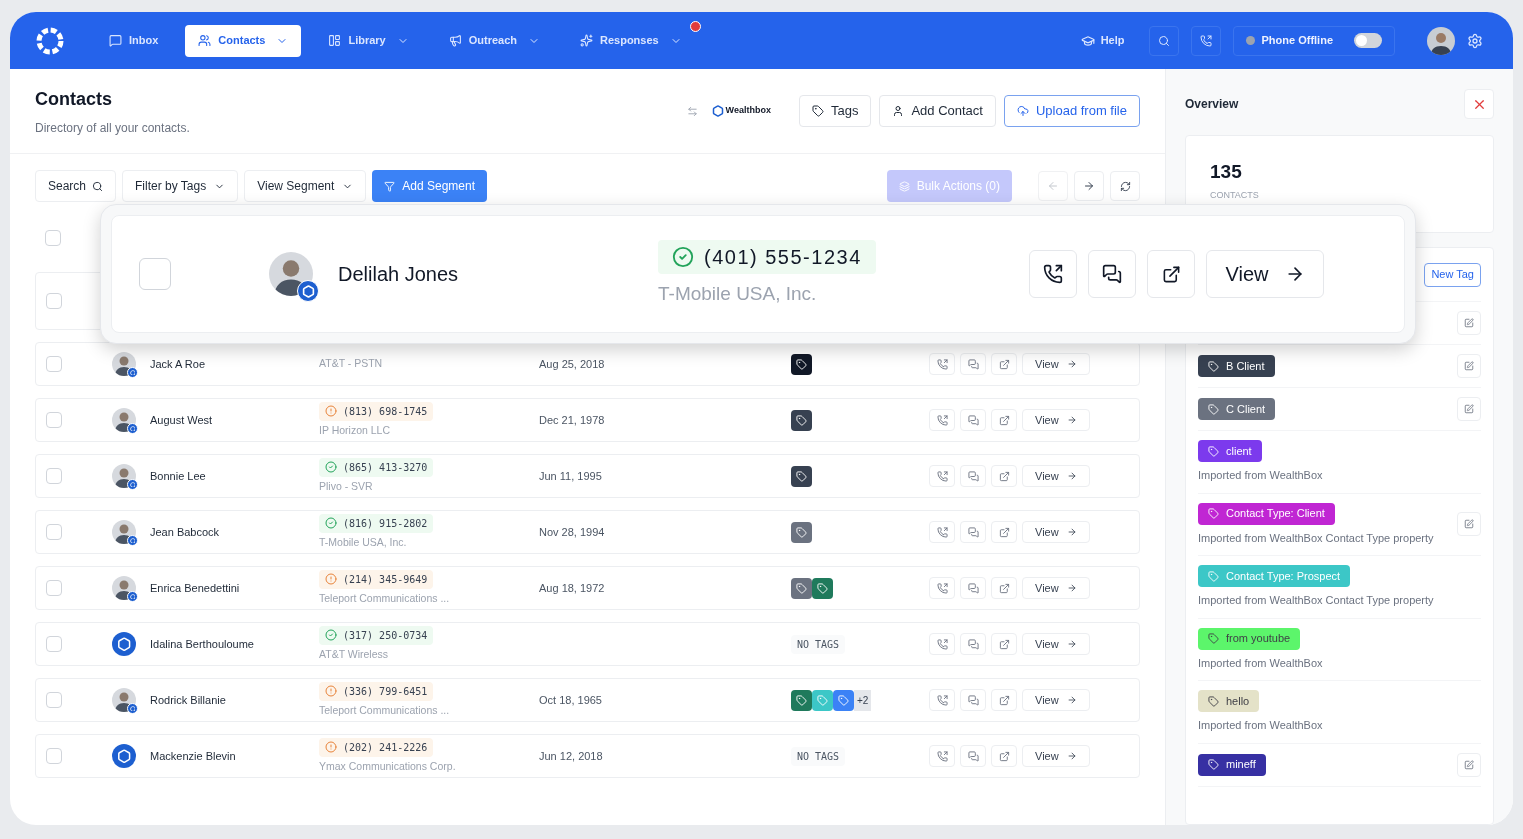 Image resolution: width=1523 pixels, height=839 pixels. Describe the element at coordinates (305, 186) in the screenshot. I see `segment-dropdown: View Segment` at that location.